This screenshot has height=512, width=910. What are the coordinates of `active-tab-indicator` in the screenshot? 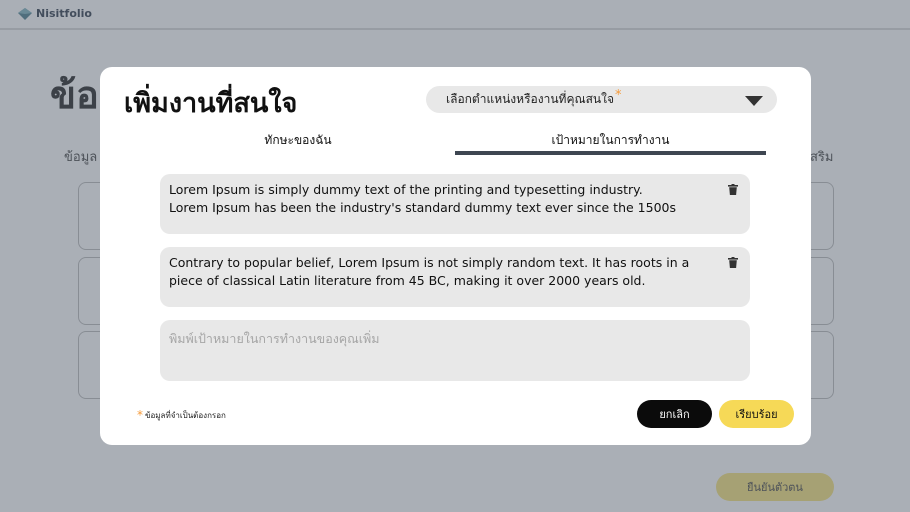 It's located at (610, 153).